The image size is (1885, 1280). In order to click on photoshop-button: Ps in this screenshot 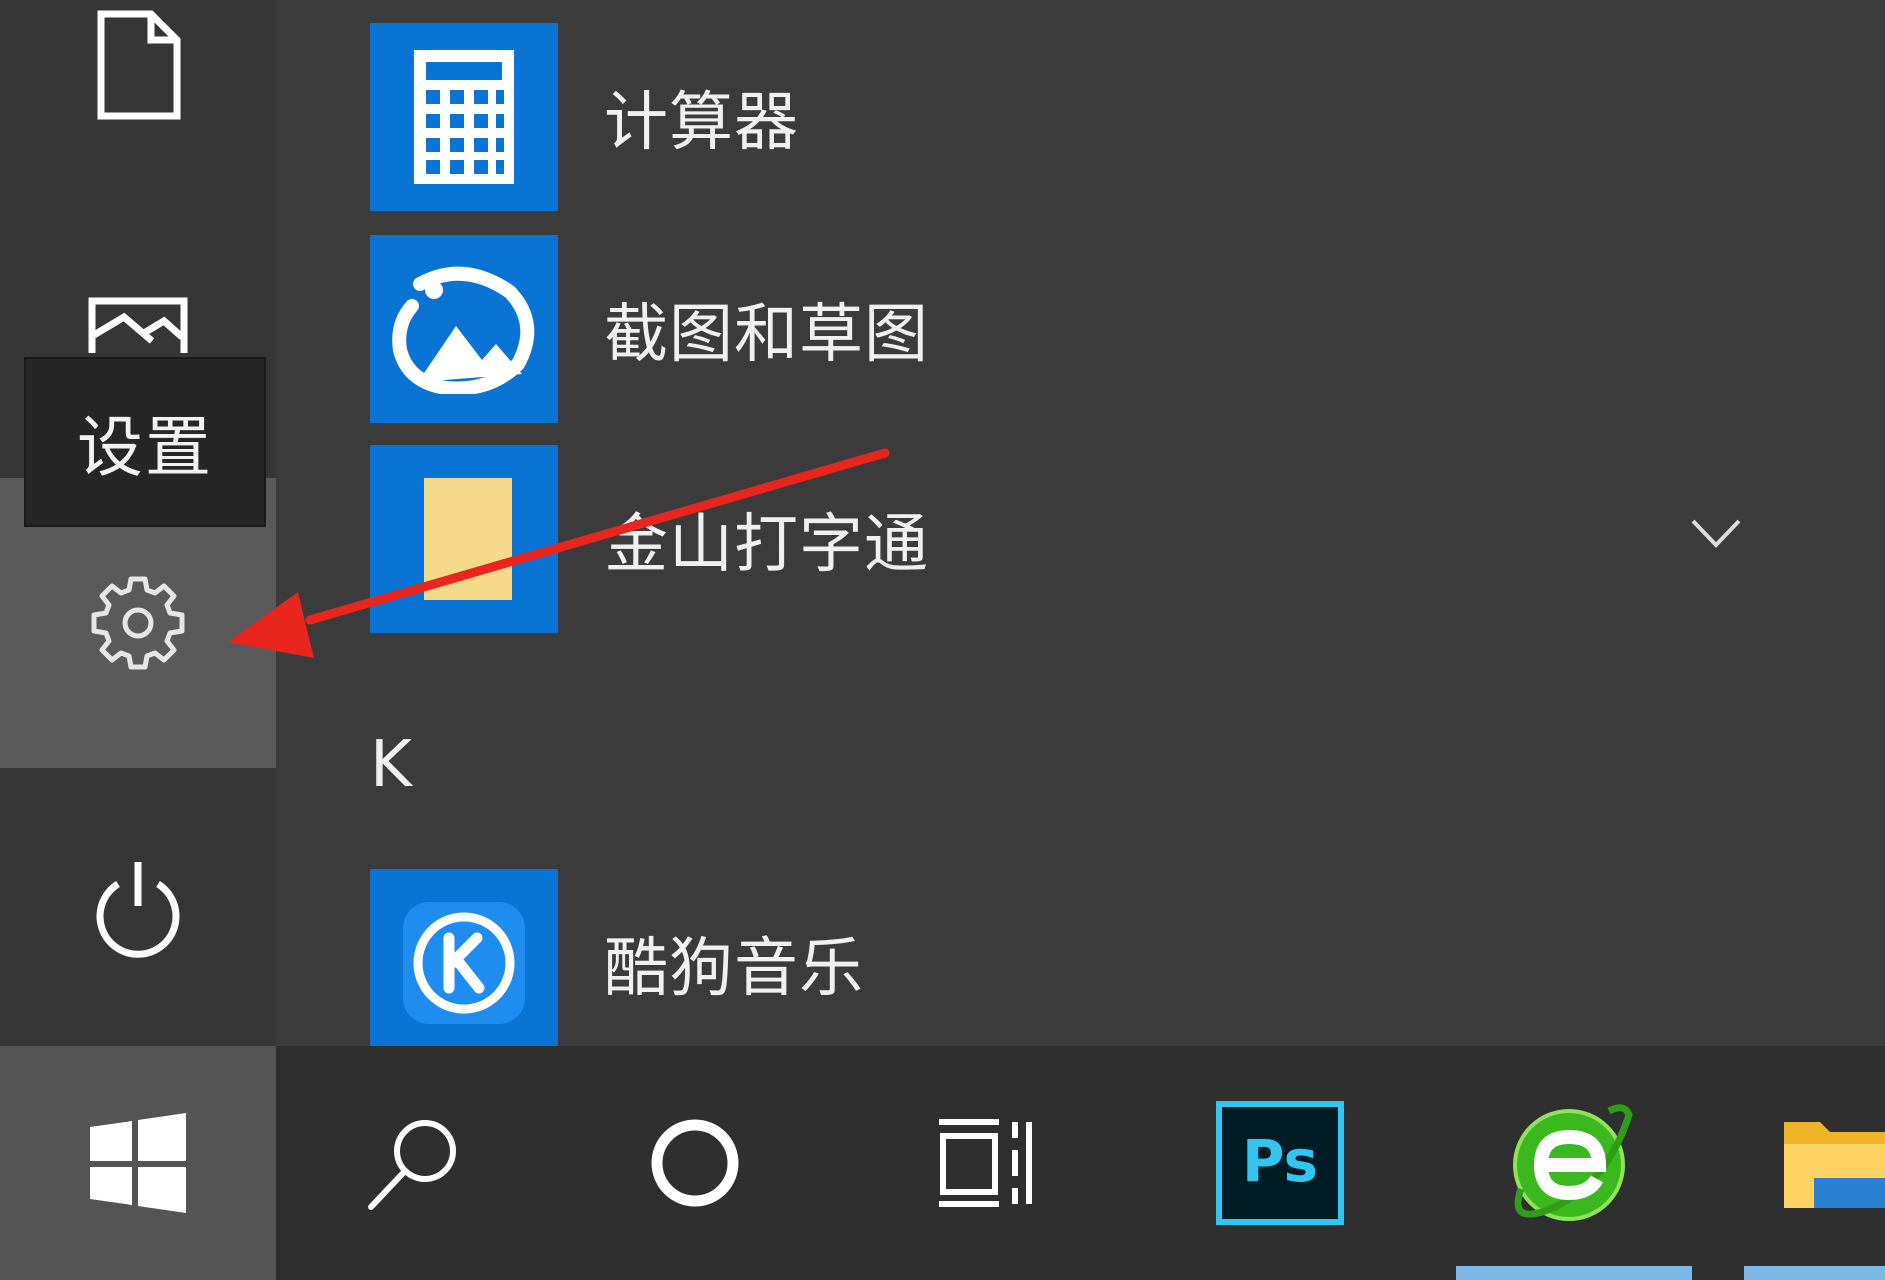, I will do `click(1280, 1163)`.